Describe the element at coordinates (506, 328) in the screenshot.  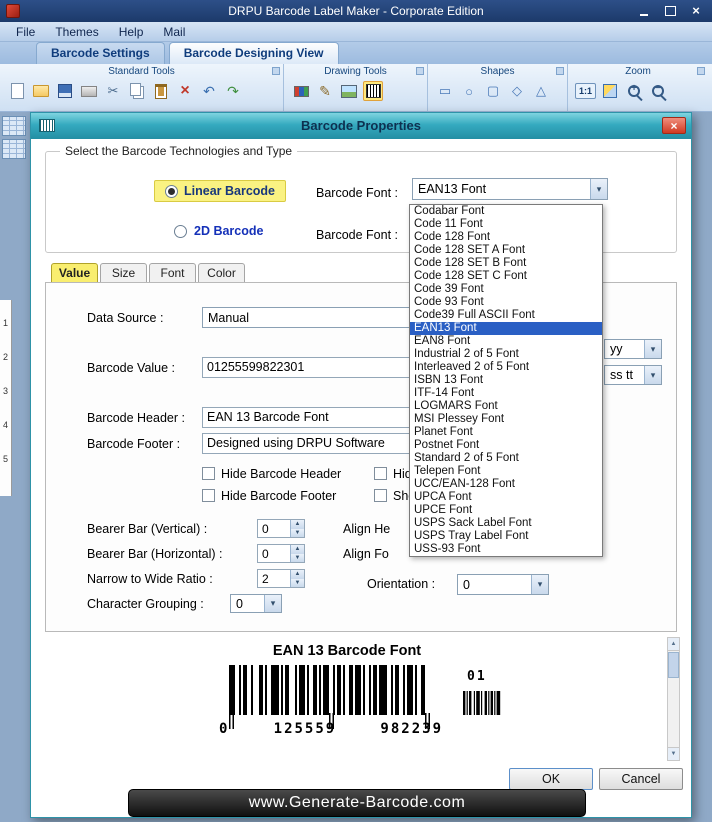
I see `font-option: EAN13 Font` at that location.